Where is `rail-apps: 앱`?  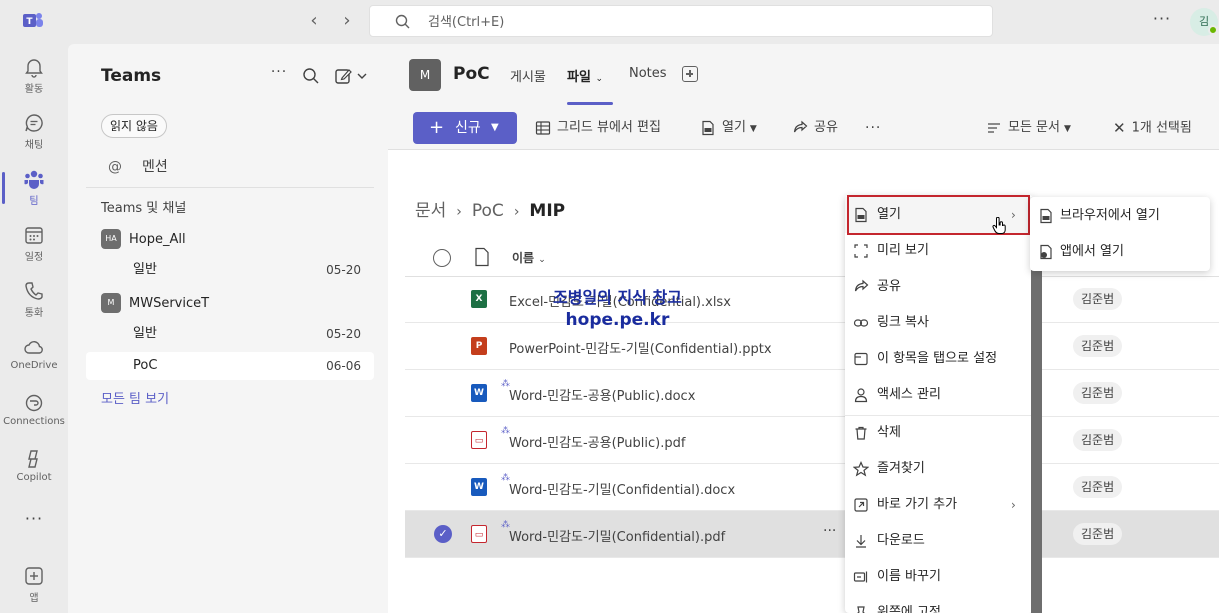 rail-apps: 앱 is located at coordinates (34, 585).